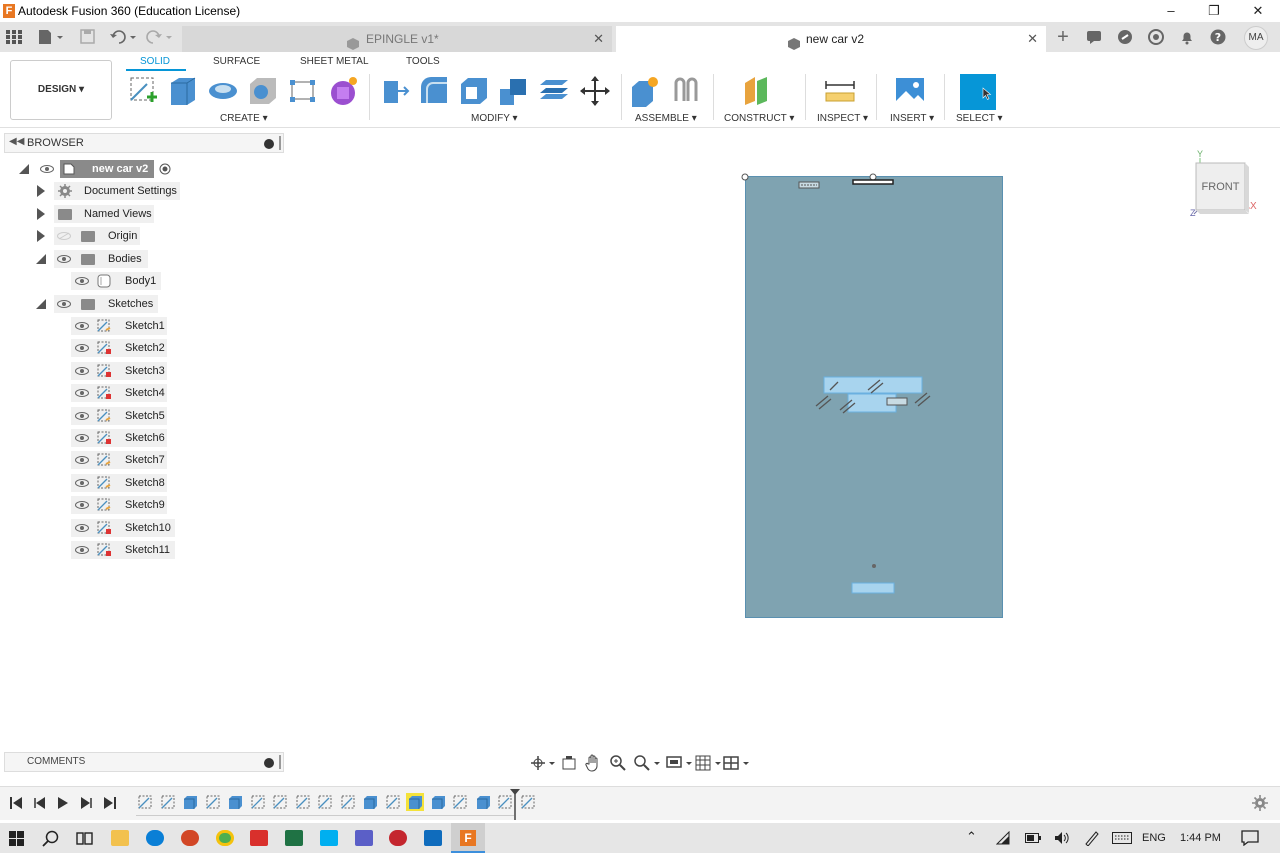 Image resolution: width=1280 pixels, height=853 pixels. What do you see at coordinates (244, 118) in the screenshot?
I see `create-group-label: CREATE ▾` at bounding box center [244, 118].